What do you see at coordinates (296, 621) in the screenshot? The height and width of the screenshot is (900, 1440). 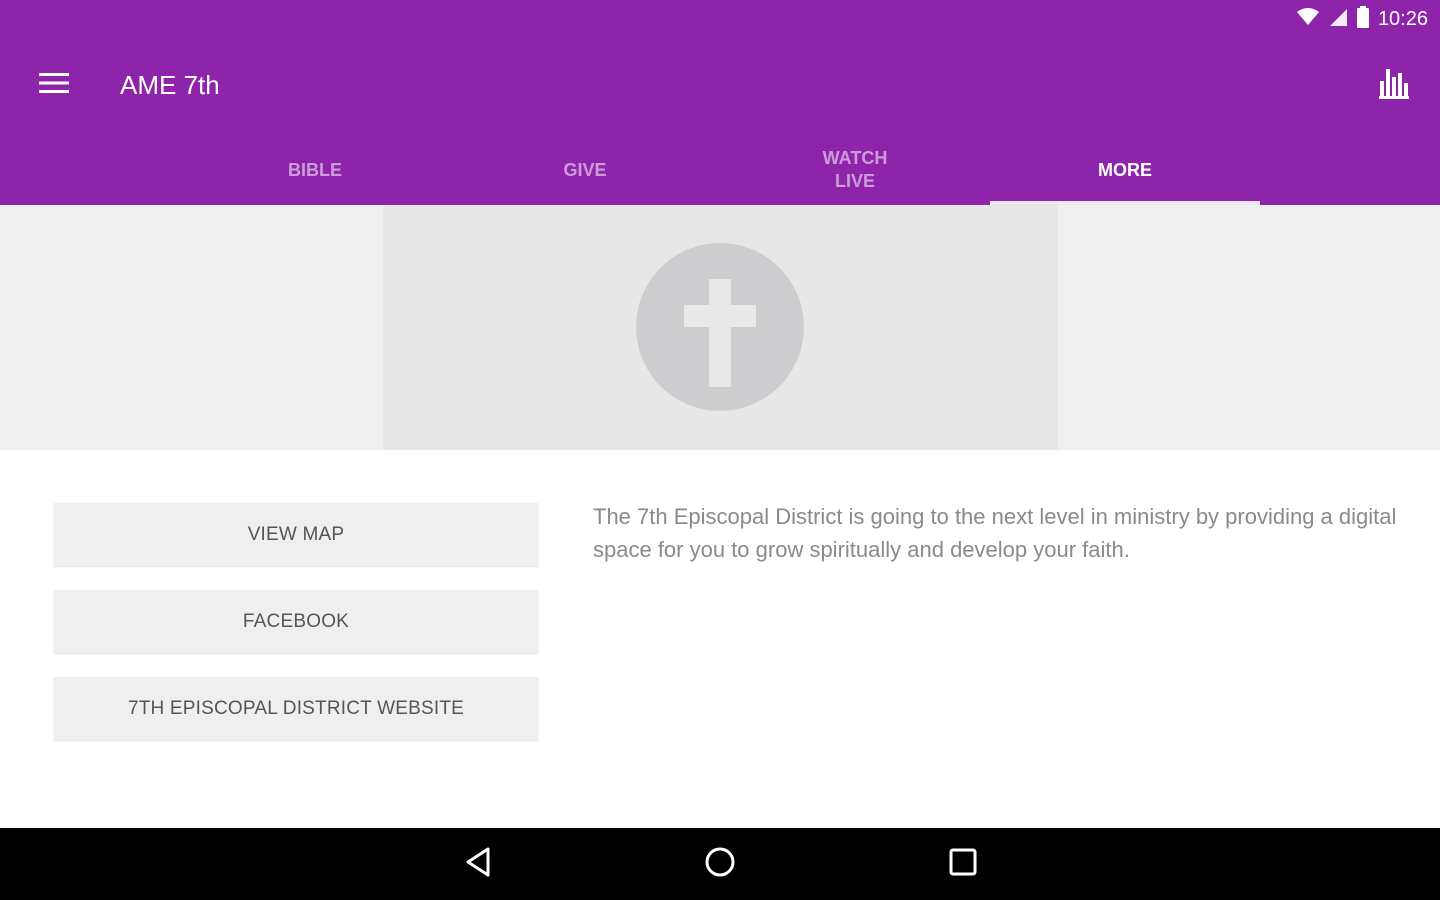 I see `facebook-button: FACEBOOK` at bounding box center [296, 621].